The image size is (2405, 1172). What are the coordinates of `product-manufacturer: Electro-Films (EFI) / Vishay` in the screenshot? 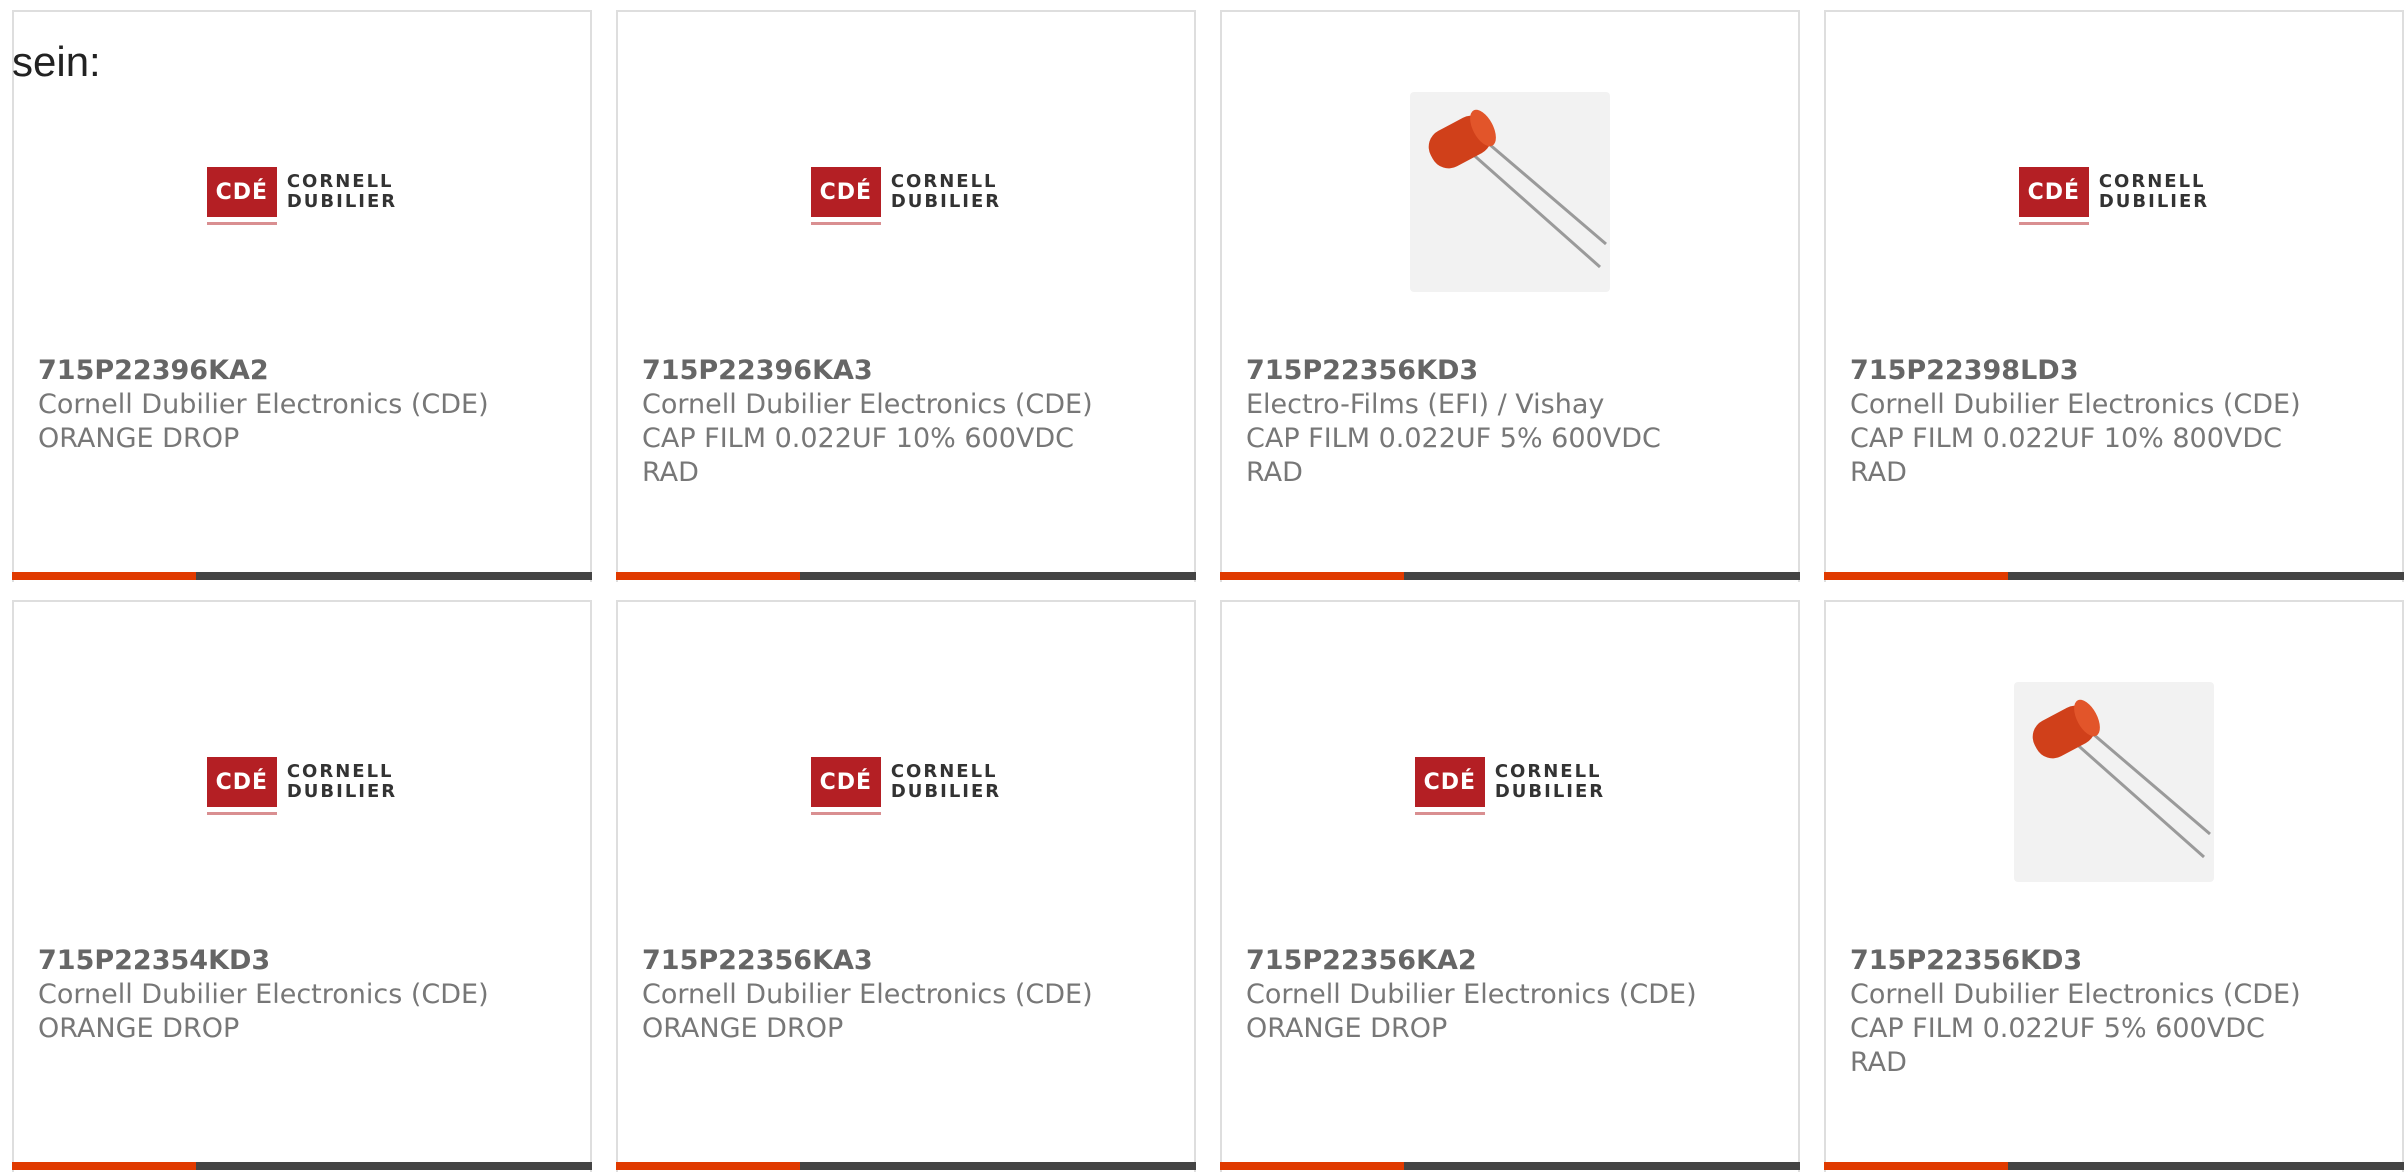 It's located at (1425, 404).